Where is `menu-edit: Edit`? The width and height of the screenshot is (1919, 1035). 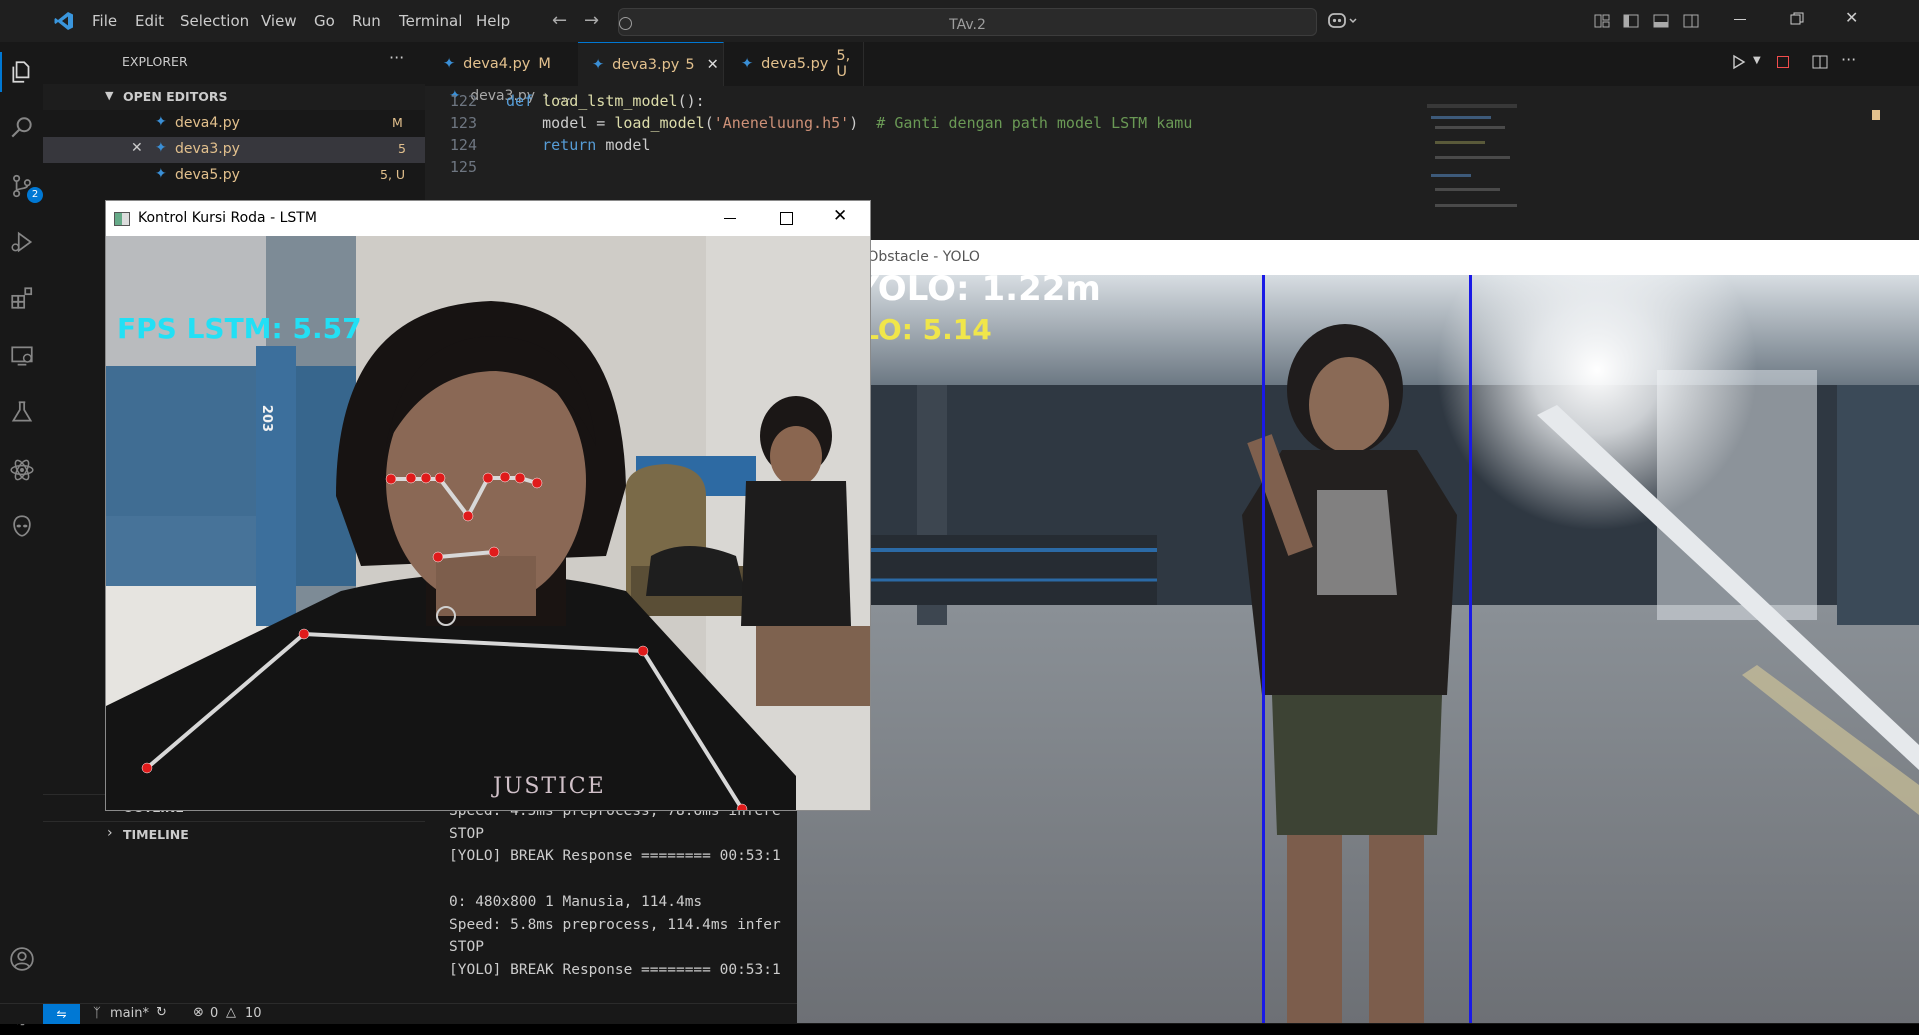 menu-edit: Edit is located at coordinates (149, 21).